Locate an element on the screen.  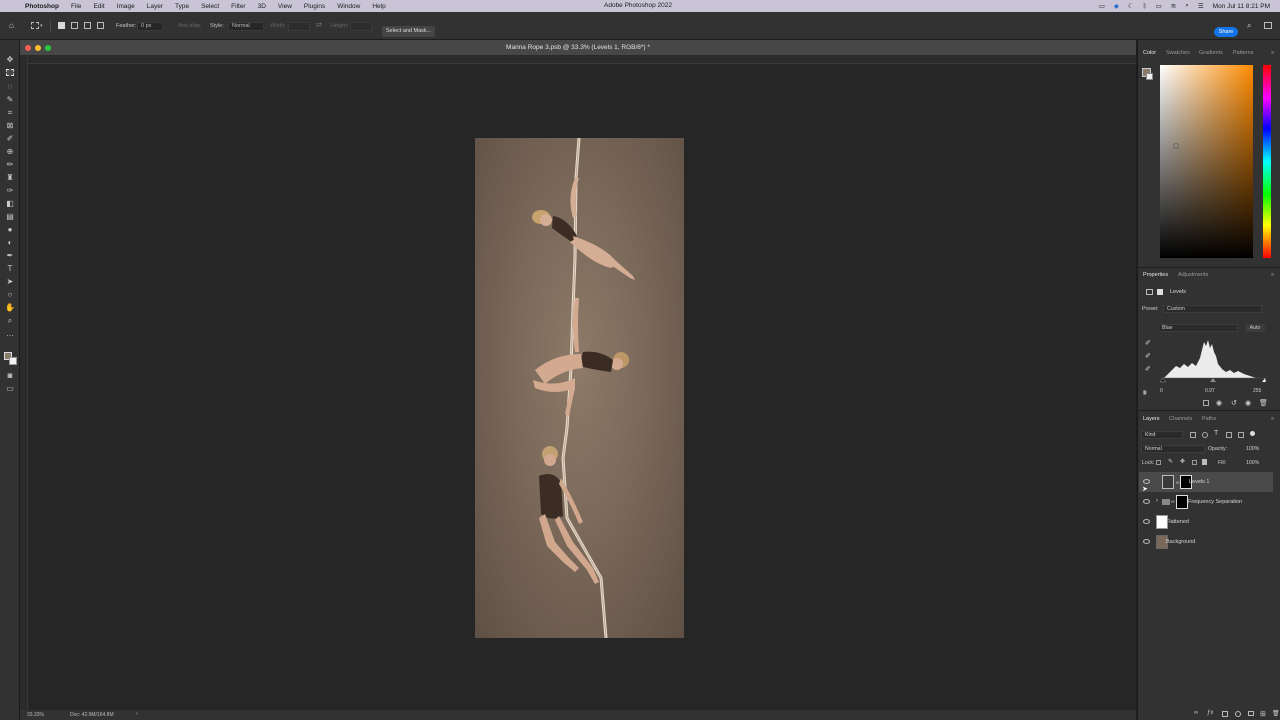
filter-smart-object-icon is located at coordinates (1241, 435).